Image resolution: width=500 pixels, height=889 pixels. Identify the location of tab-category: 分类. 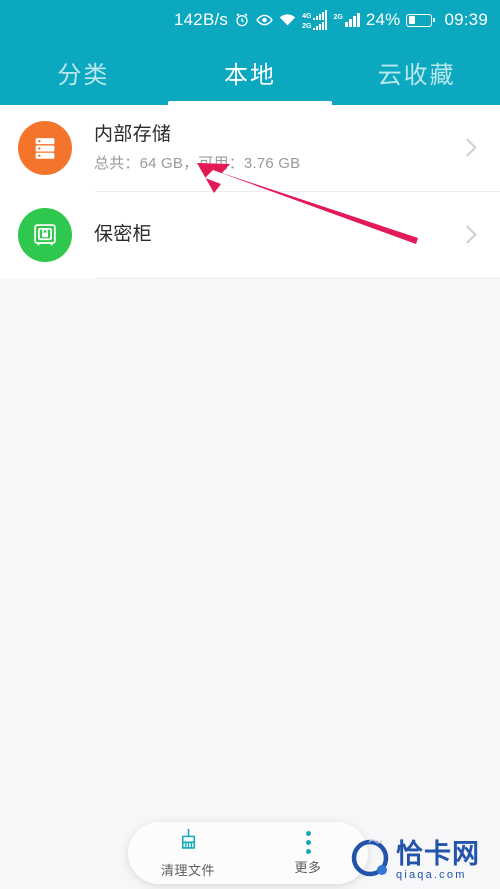
(83, 72).